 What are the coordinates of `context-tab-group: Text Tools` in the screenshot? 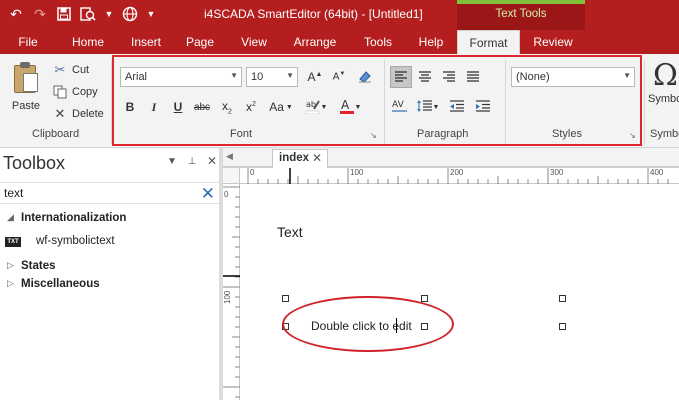 It's located at (521, 15).